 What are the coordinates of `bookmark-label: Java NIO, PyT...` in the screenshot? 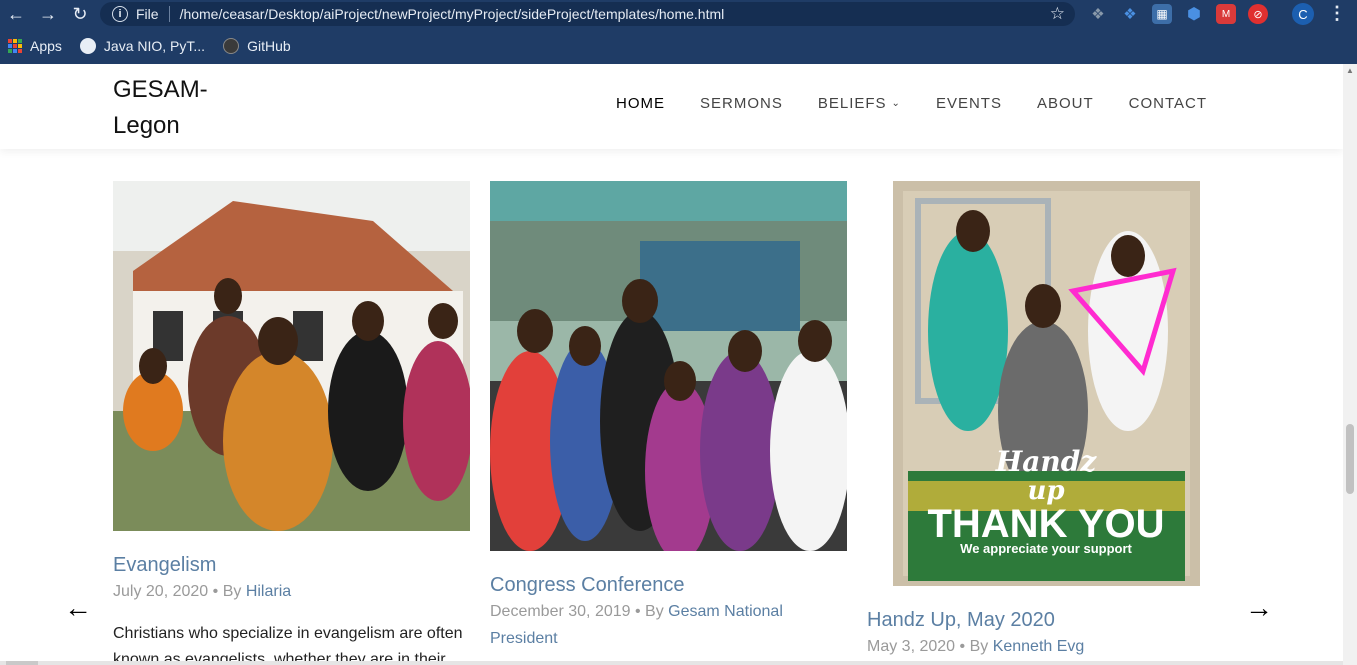 It's located at (154, 46).